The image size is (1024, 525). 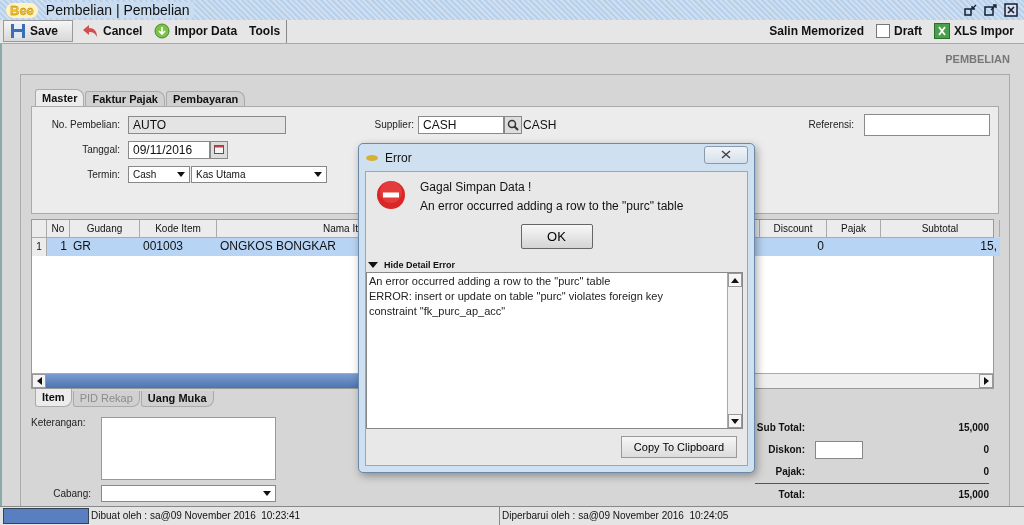 What do you see at coordinates (71, 493) in the screenshot?
I see `field-label: Cabang:` at bounding box center [71, 493].